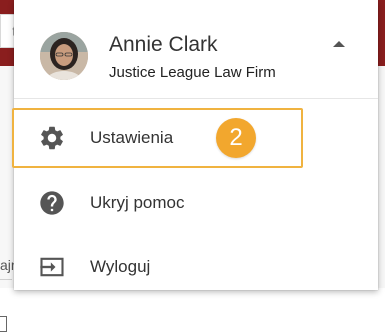 The height and width of the screenshot is (332, 385). What do you see at coordinates (236, 138) in the screenshot?
I see `tutorial-step-badge: 2` at bounding box center [236, 138].